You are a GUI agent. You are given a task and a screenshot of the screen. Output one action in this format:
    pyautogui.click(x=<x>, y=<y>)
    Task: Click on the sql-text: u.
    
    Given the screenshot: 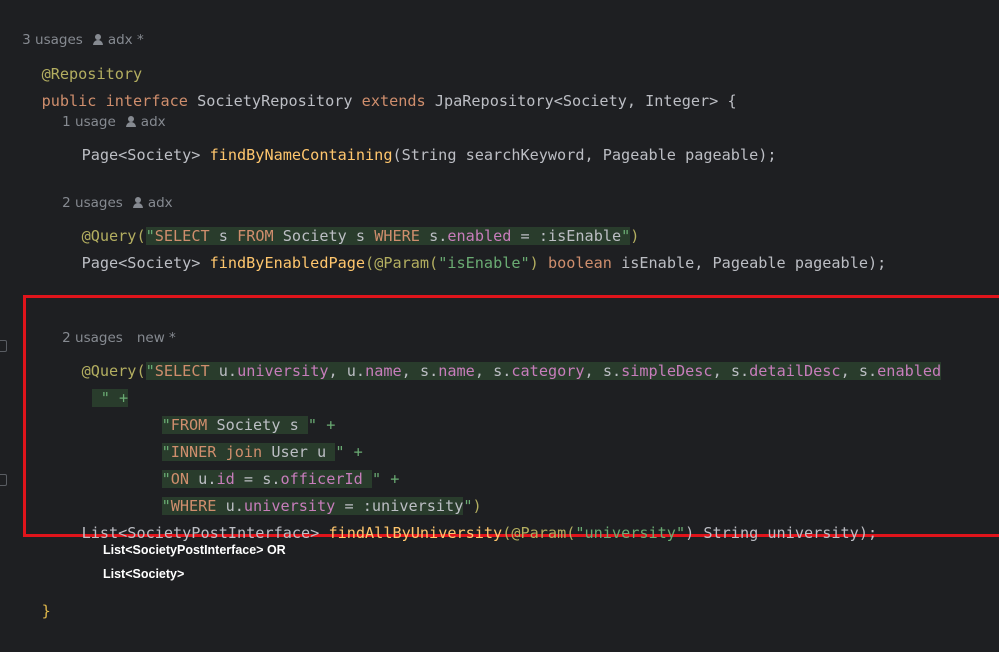 What is the action you would take?
    pyautogui.click(x=223, y=371)
    